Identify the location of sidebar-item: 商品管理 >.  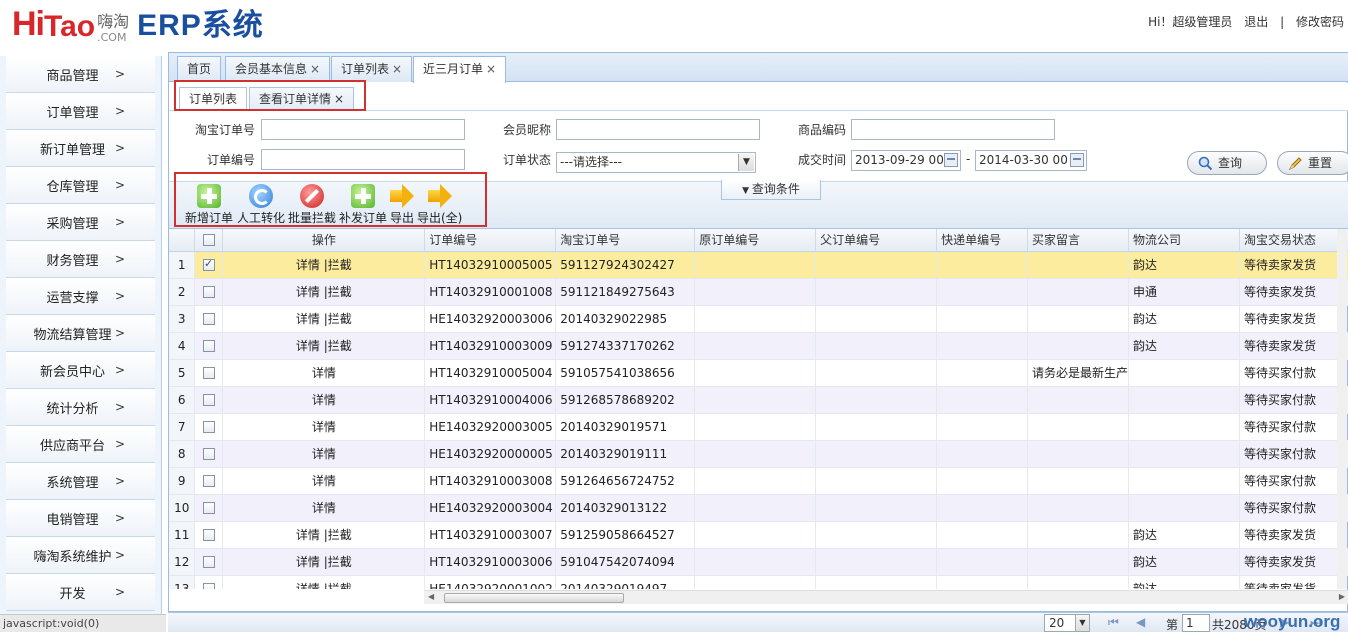
(80, 74).